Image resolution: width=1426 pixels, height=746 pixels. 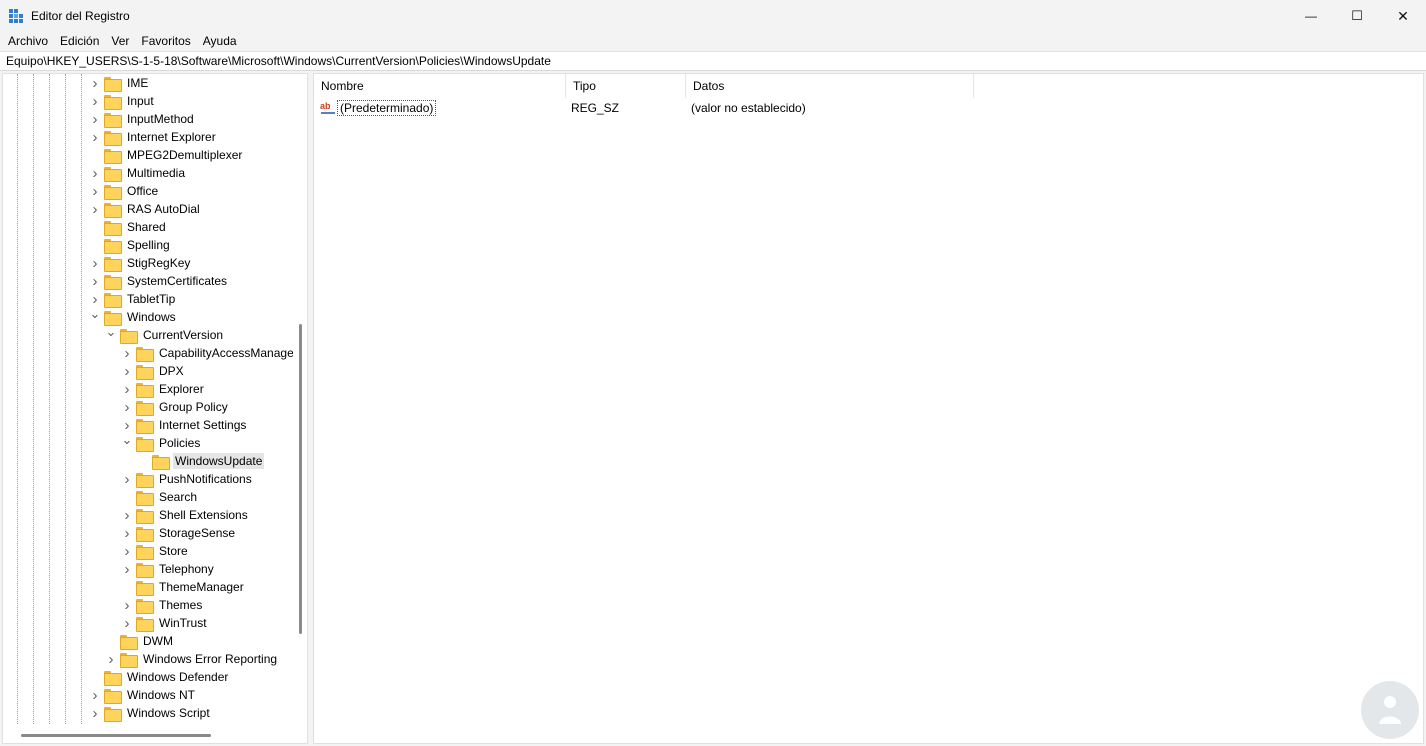 I want to click on tree-item: › Store, so click(x=155, y=551).